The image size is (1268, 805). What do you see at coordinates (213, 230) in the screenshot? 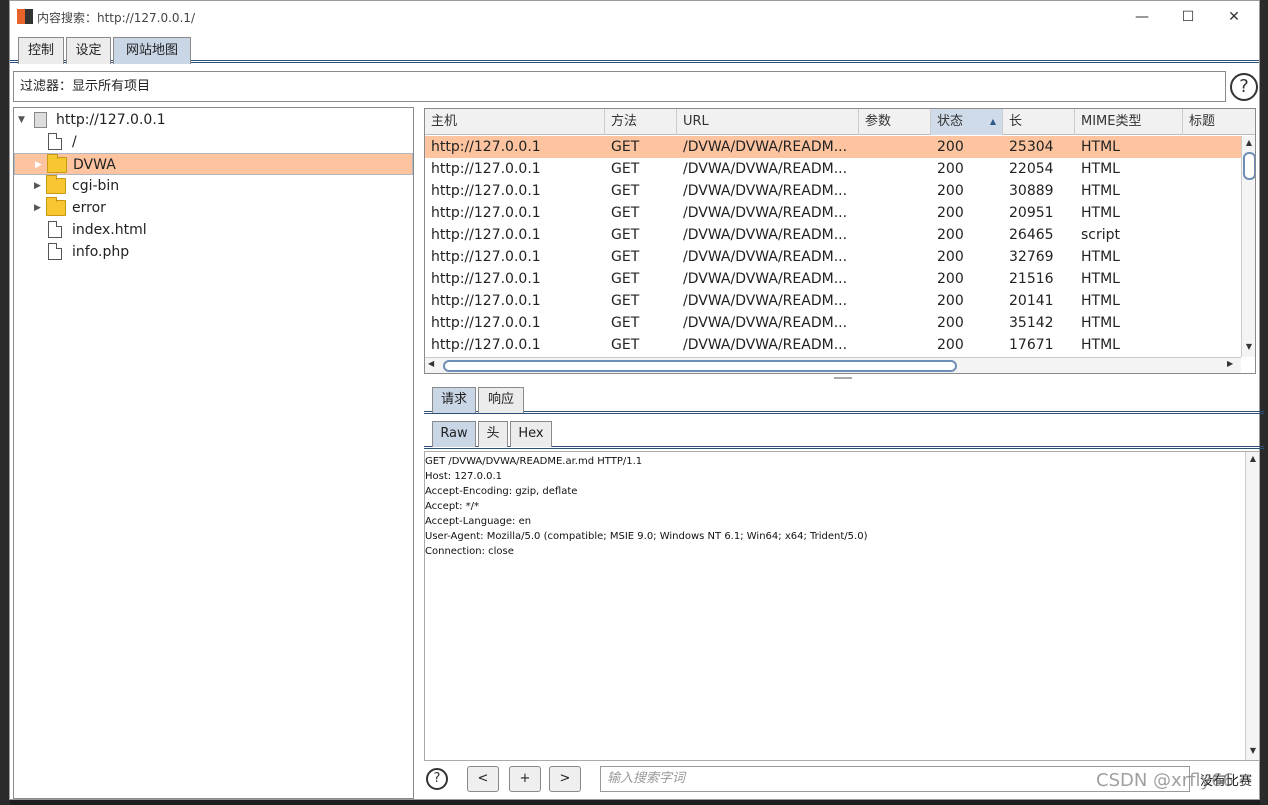
I see `tree-item-index-html: index.html` at bounding box center [213, 230].